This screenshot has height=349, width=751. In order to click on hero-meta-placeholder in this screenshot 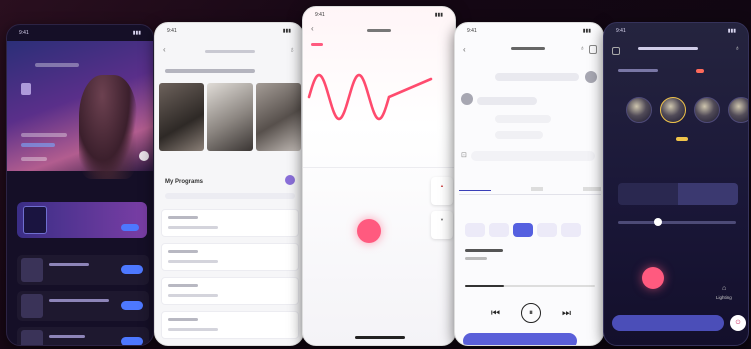, I will do `click(34, 159)`.